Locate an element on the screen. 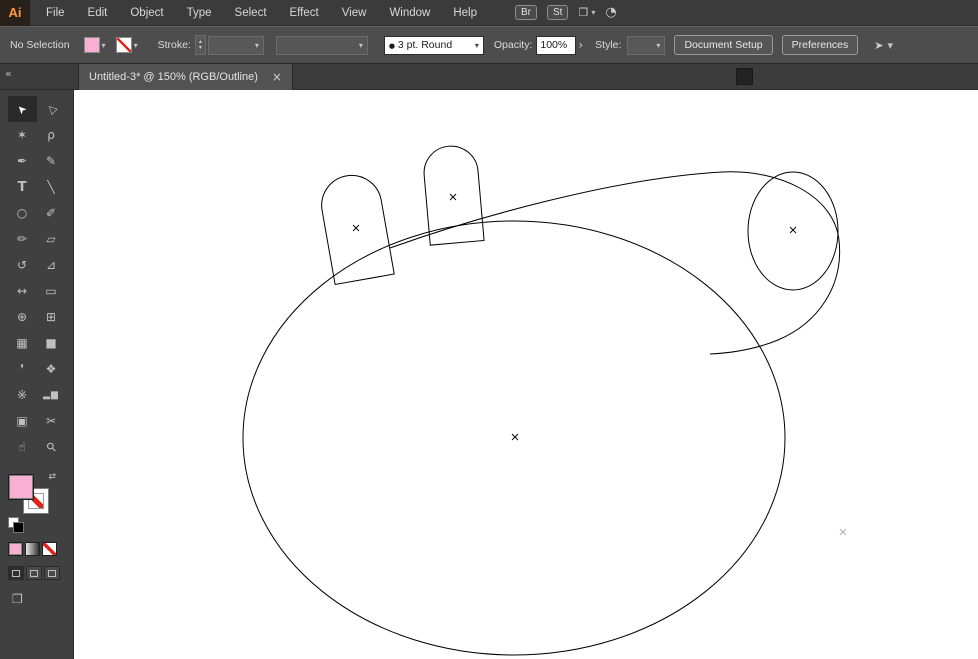  menu-edit: Edit is located at coordinates (98, 13).